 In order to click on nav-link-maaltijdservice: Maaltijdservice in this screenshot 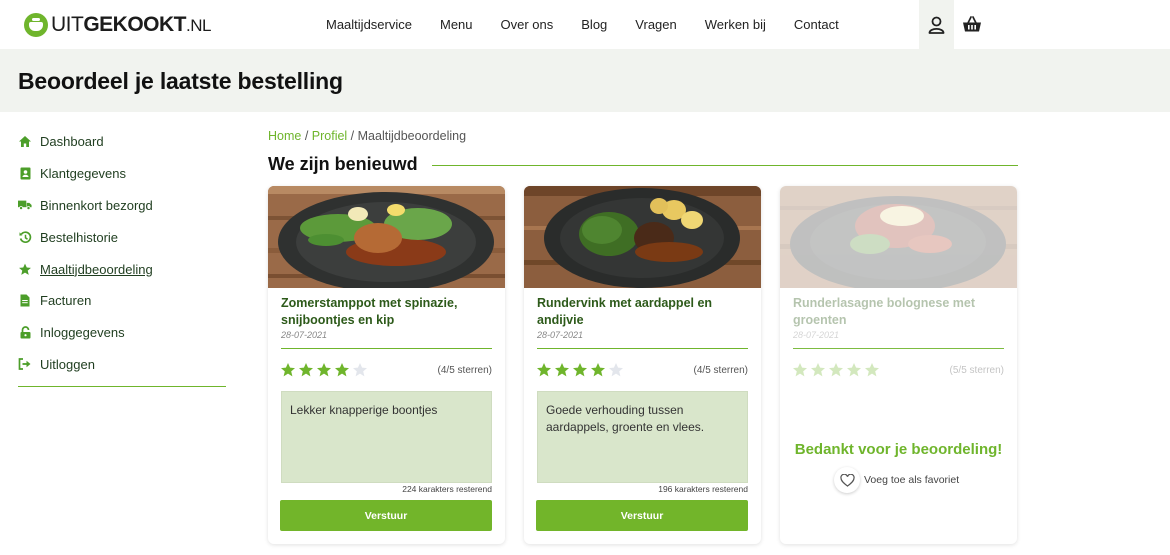, I will do `click(369, 24)`.